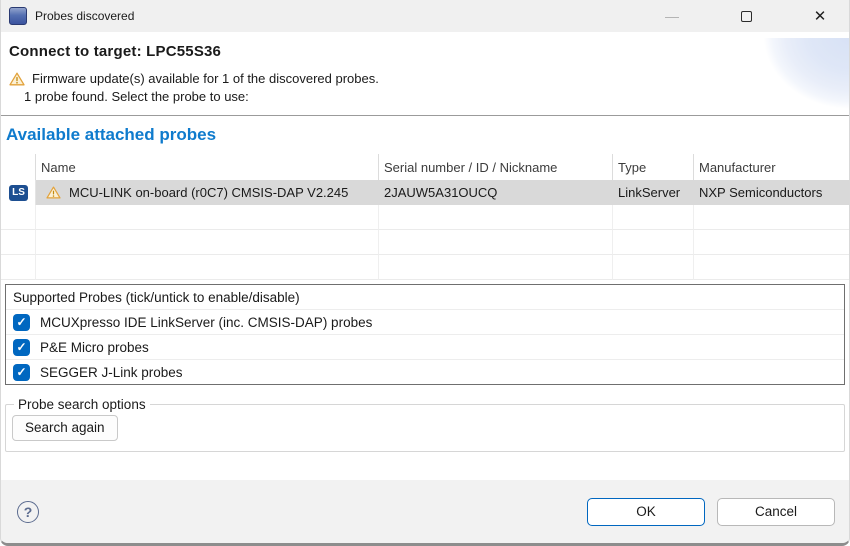 This screenshot has width=850, height=546. I want to click on linkserver-badge-icon: LS, so click(18, 192).